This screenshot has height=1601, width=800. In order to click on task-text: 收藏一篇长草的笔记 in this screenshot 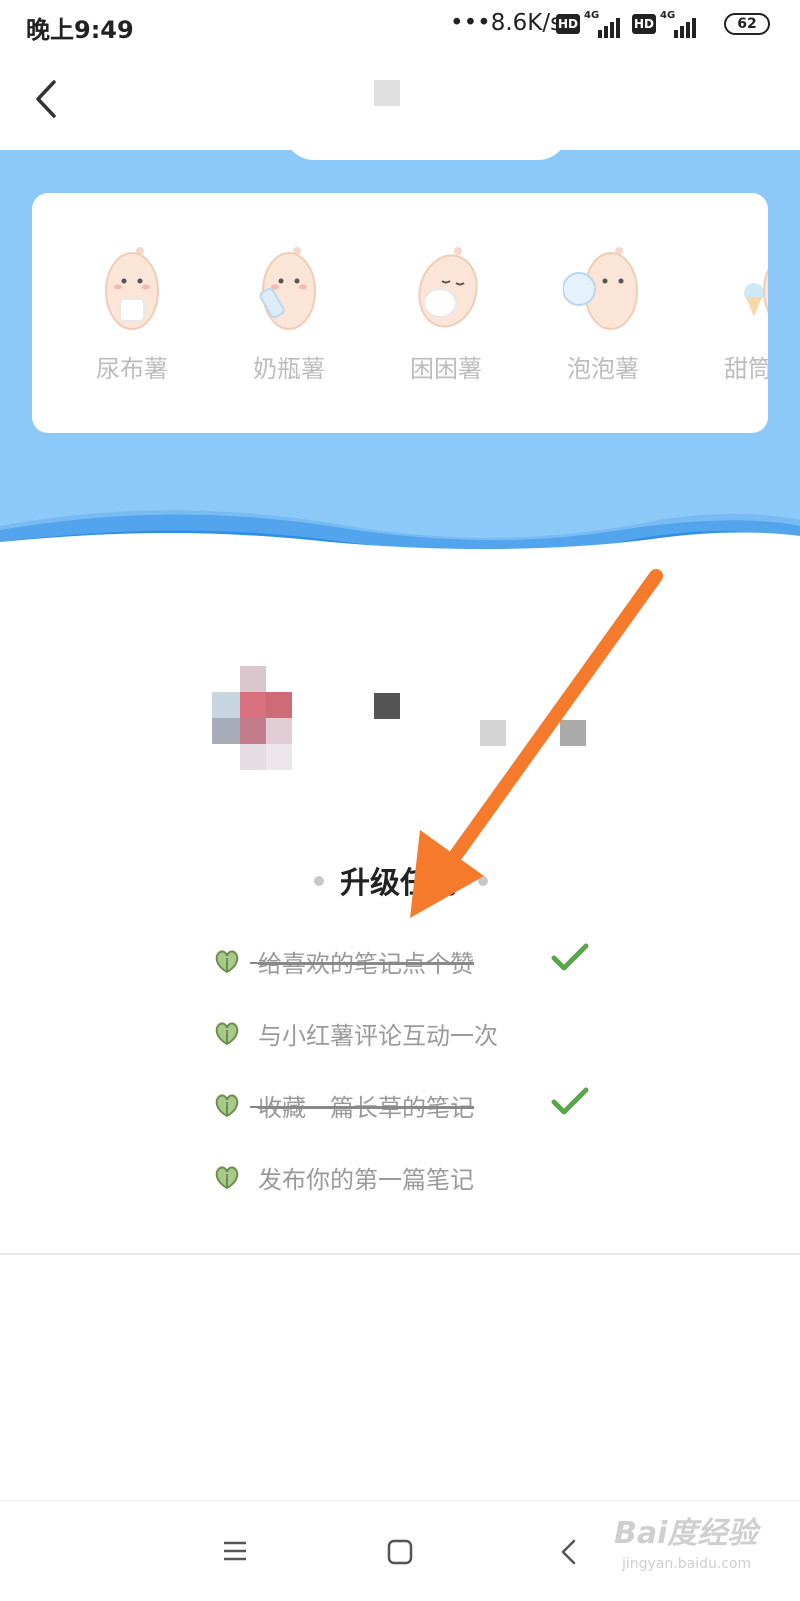, I will do `click(362, 1105)`.